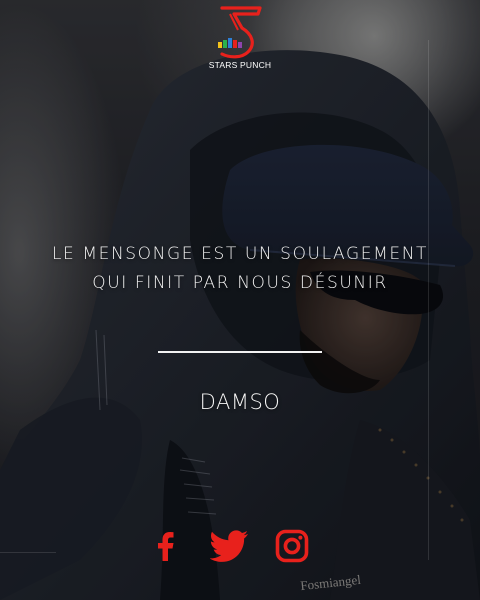 This screenshot has width=480, height=600. Describe the element at coordinates (240, 254) in the screenshot. I see `quote-line-1: LE MENSONGE EST UN SOULAGEMENT` at that location.